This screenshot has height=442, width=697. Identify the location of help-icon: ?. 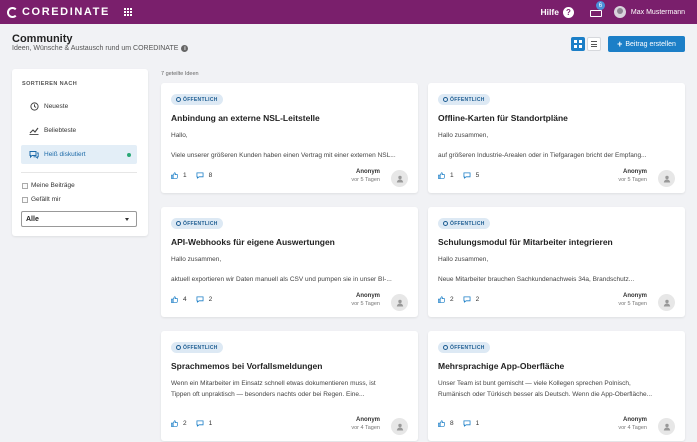
(568, 12).